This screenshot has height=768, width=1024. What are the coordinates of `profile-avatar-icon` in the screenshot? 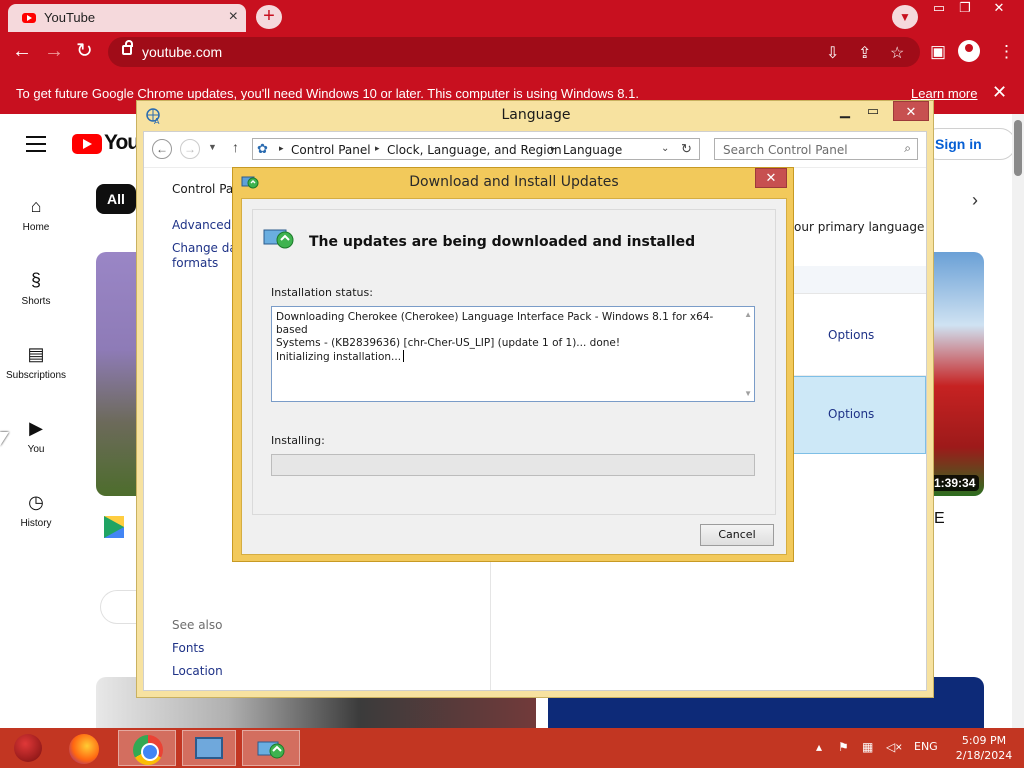 It's located at (969, 51).